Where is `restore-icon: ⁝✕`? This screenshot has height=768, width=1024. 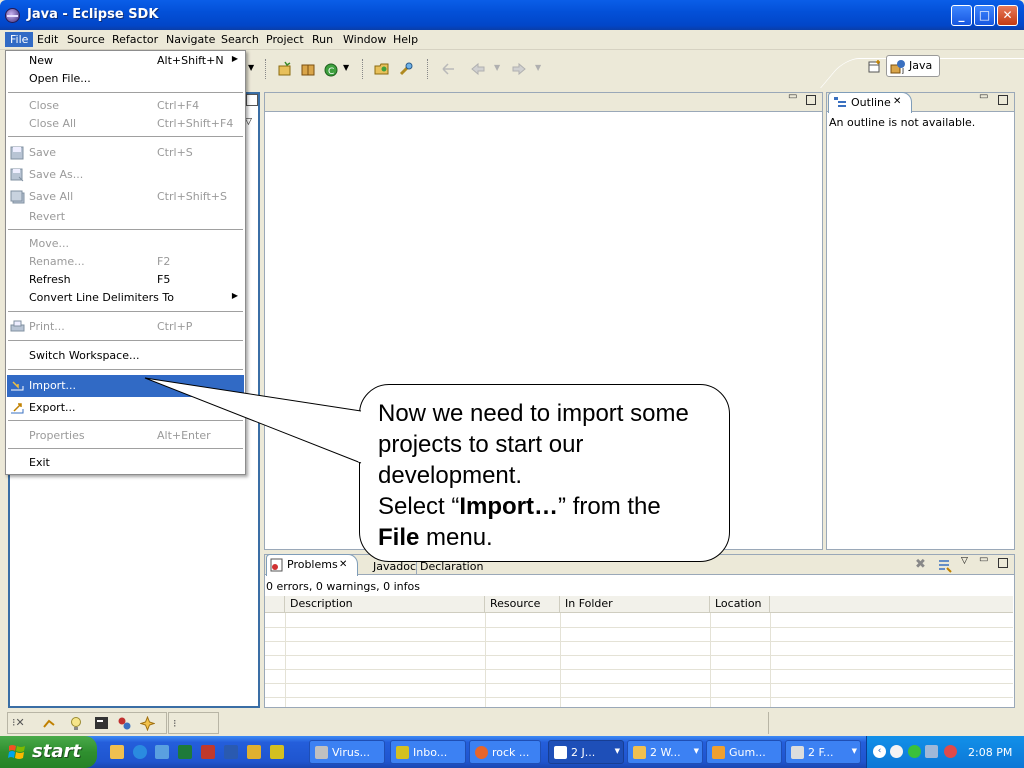 restore-icon: ⁝✕ is located at coordinates (18, 722).